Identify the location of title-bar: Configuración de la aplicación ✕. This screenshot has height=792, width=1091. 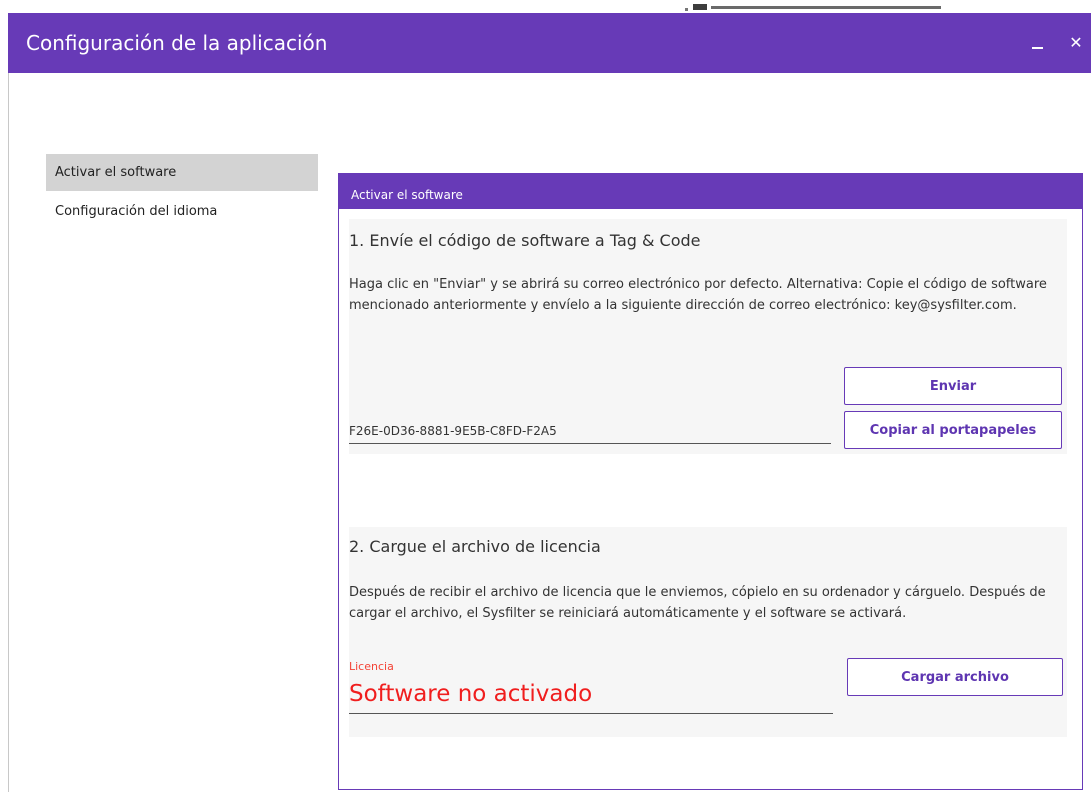
(549, 43).